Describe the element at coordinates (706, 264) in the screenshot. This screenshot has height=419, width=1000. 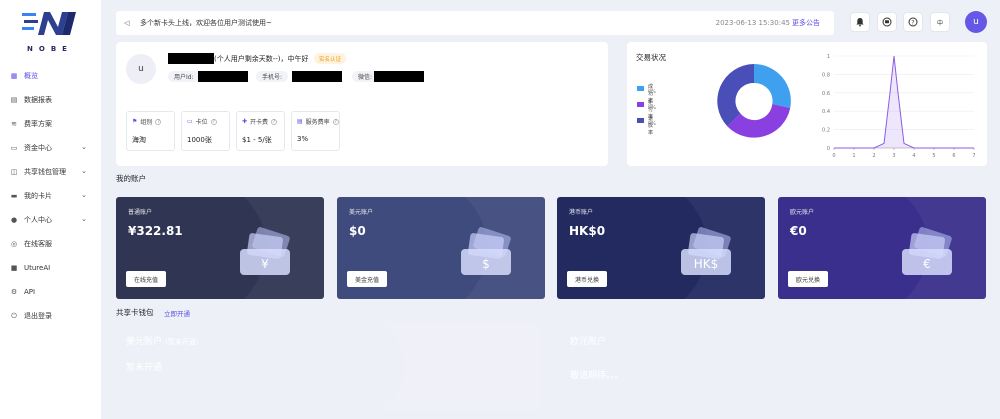
I see `currency-symbol: HK$` at that location.